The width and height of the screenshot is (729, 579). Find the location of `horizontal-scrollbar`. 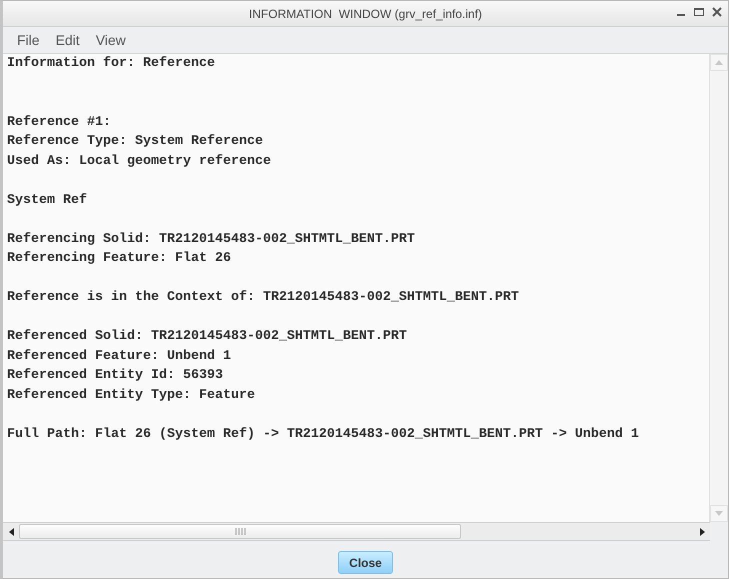

horizontal-scrollbar is located at coordinates (356, 531).